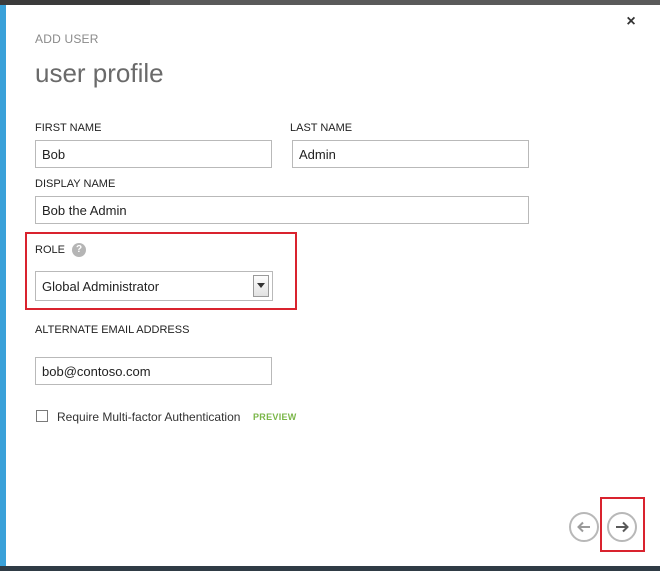  I want to click on chevron-down-icon, so click(261, 286).